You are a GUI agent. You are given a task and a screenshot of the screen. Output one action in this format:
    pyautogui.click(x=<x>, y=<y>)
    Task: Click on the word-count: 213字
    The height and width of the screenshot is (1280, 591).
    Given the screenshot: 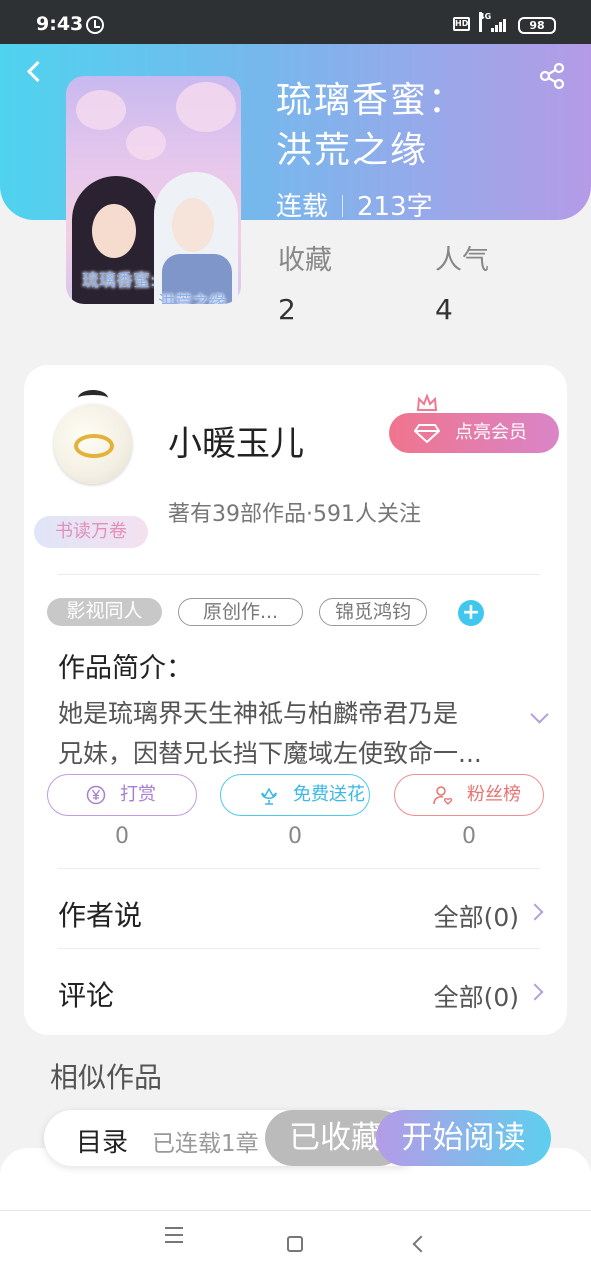 What is the action you would take?
    pyautogui.click(x=395, y=207)
    